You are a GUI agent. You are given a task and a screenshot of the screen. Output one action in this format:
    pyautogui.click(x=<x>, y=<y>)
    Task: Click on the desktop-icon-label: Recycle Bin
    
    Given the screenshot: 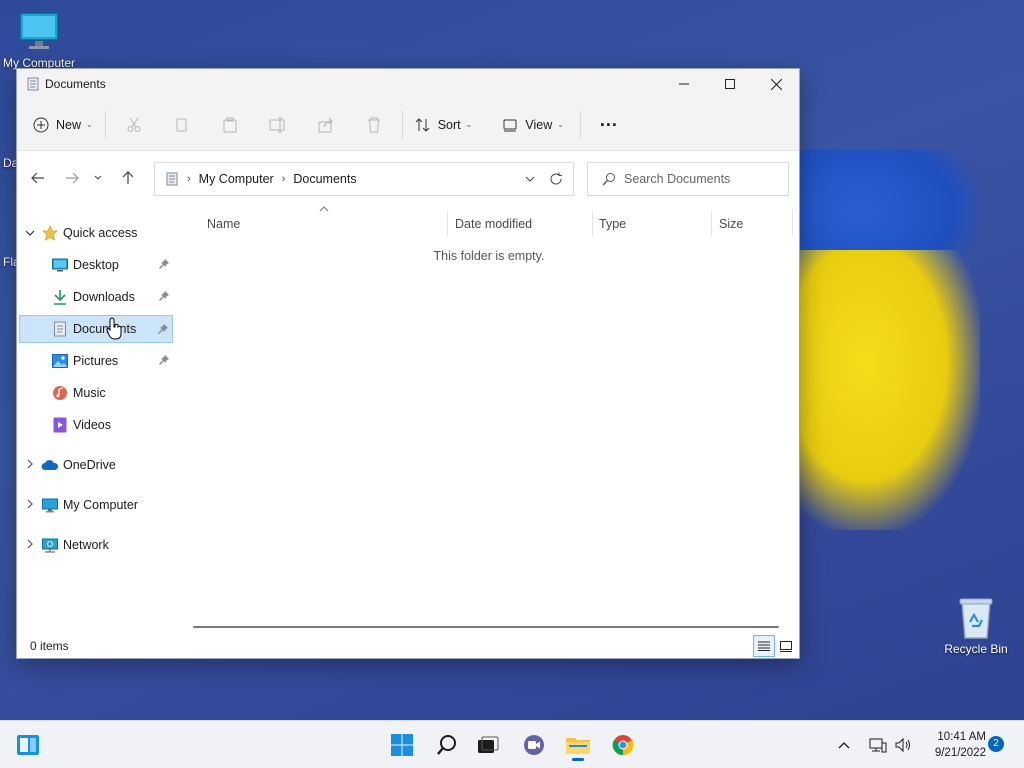 What is the action you would take?
    pyautogui.click(x=976, y=649)
    